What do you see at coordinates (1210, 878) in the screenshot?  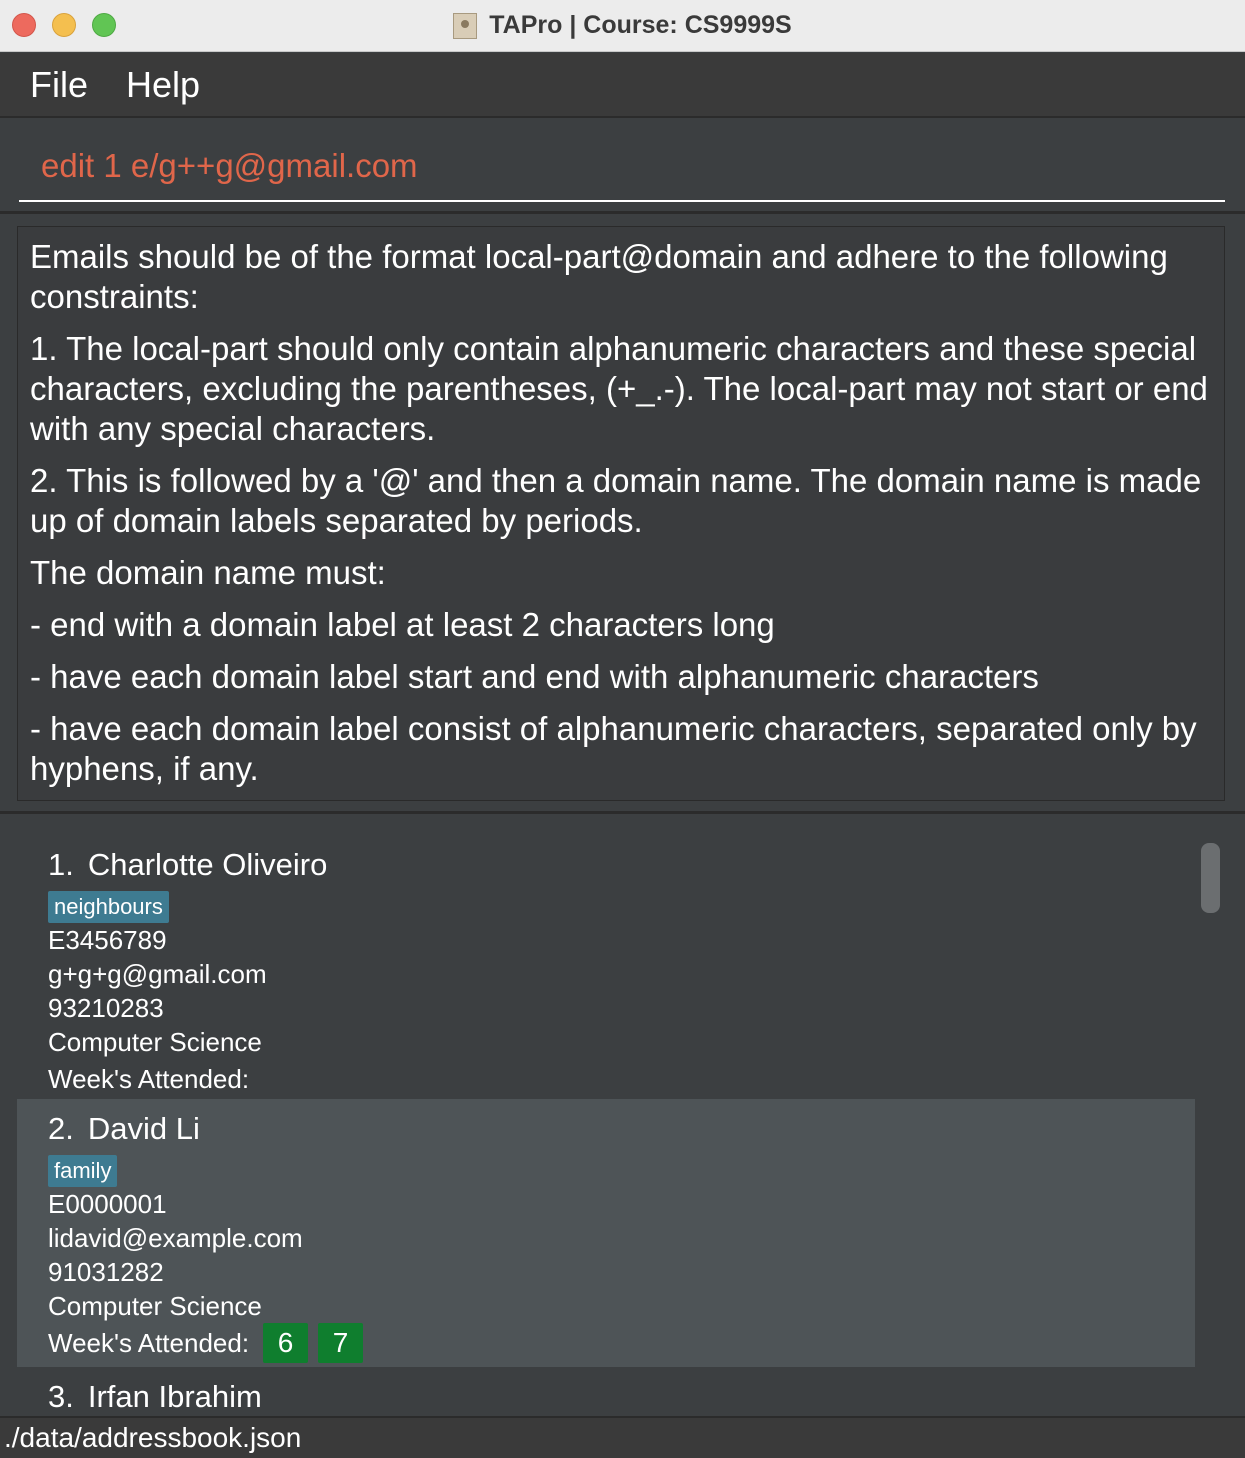 I see `scrollbar-thumb` at bounding box center [1210, 878].